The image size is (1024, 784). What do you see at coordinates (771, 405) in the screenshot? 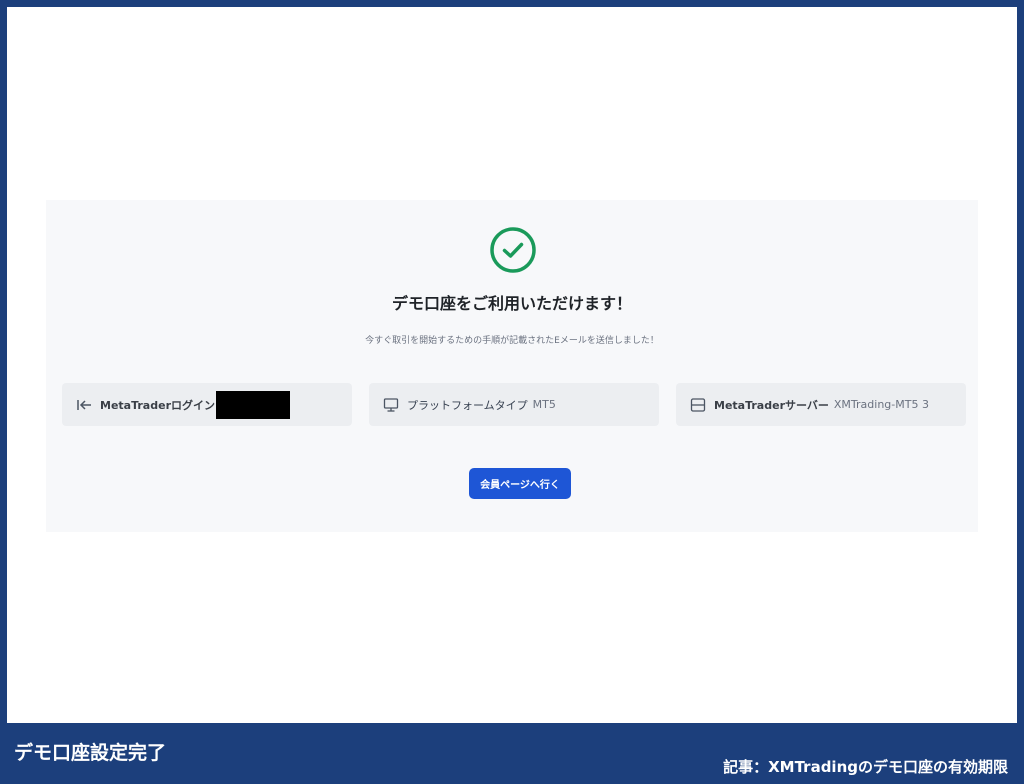
I see `server-label: MetaTraderサーバー` at bounding box center [771, 405].